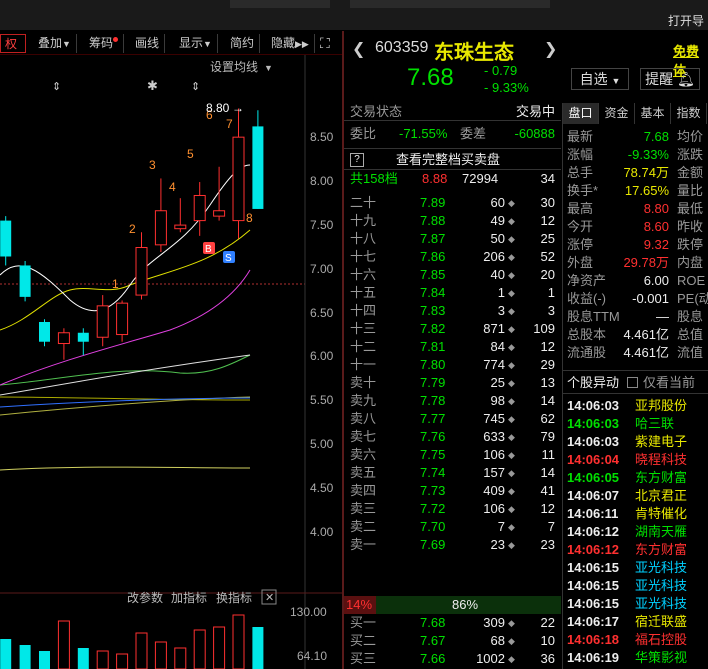 The width and height of the screenshot is (708, 669). I want to click on chevron-right-icon: ❯, so click(550, 49).